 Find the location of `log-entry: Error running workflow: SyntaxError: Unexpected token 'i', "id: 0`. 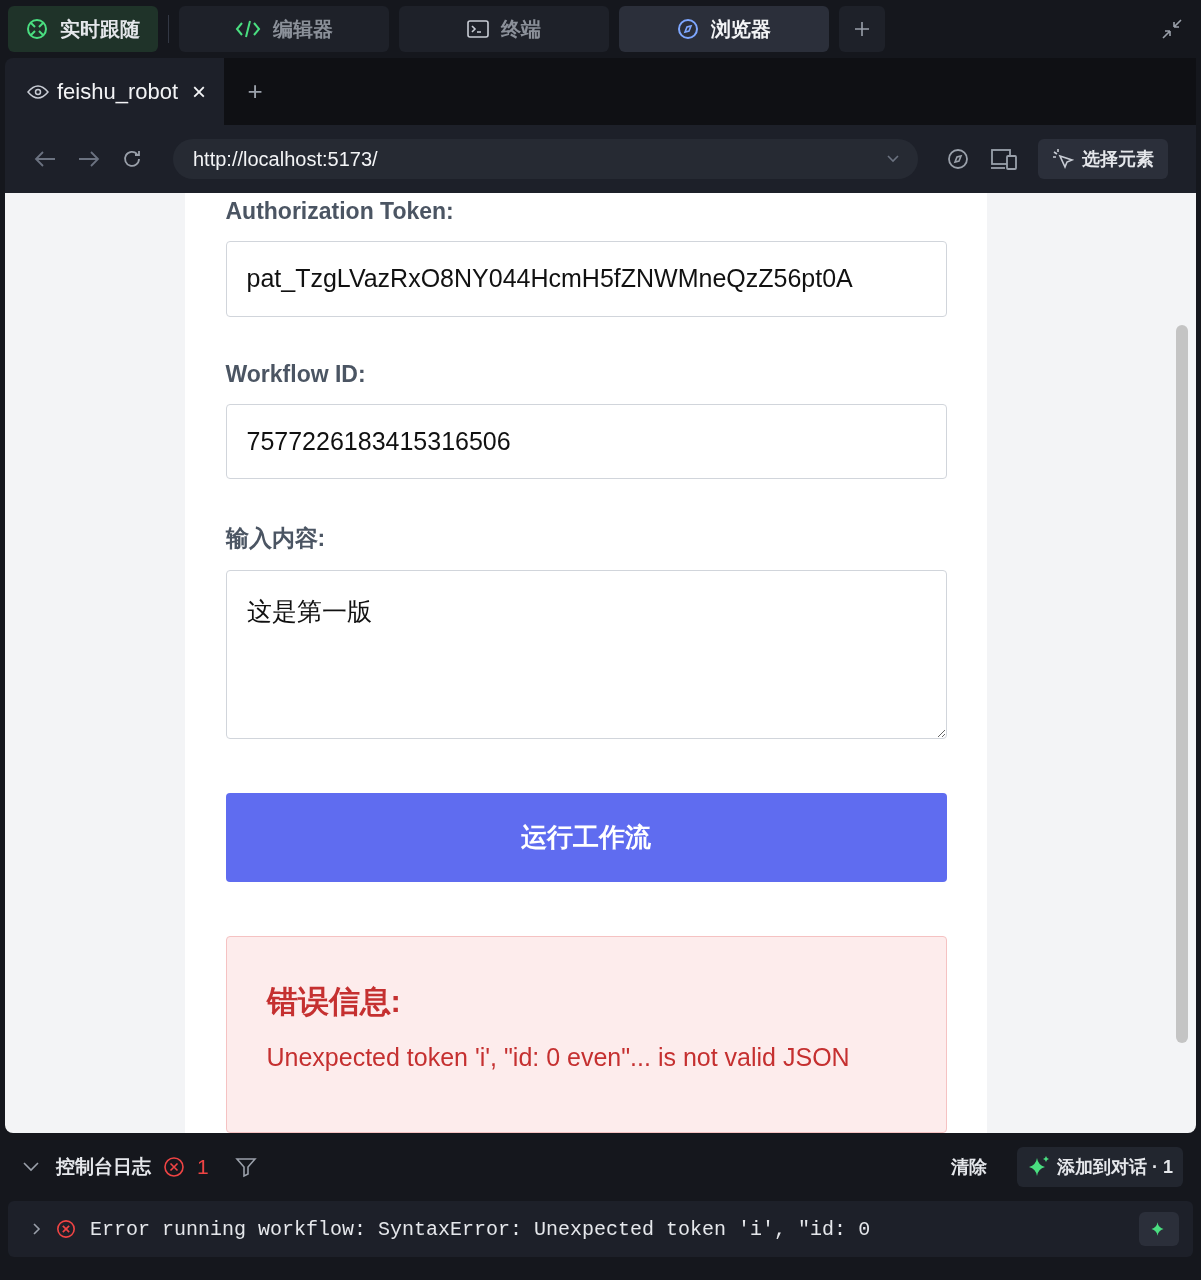

log-entry: Error running workflow: SyntaxError: Unexpected token 'i', "id: 0 is located at coordinates (600, 1229).